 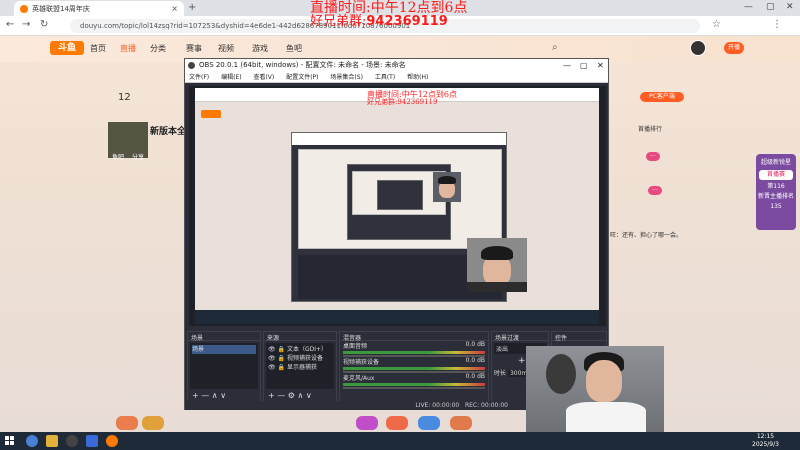 I want to click on minimize-icon: —, so click(x=748, y=7).